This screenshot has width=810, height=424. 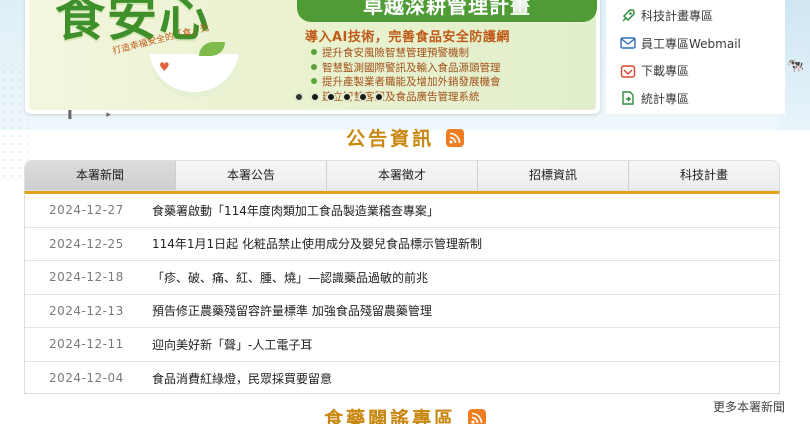 I want to click on quicklink-label: 下載專區, so click(x=665, y=71).